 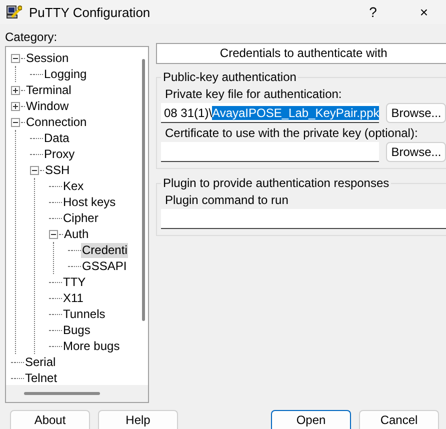 I want to click on dialog-button: Cancel, so click(x=399, y=419).